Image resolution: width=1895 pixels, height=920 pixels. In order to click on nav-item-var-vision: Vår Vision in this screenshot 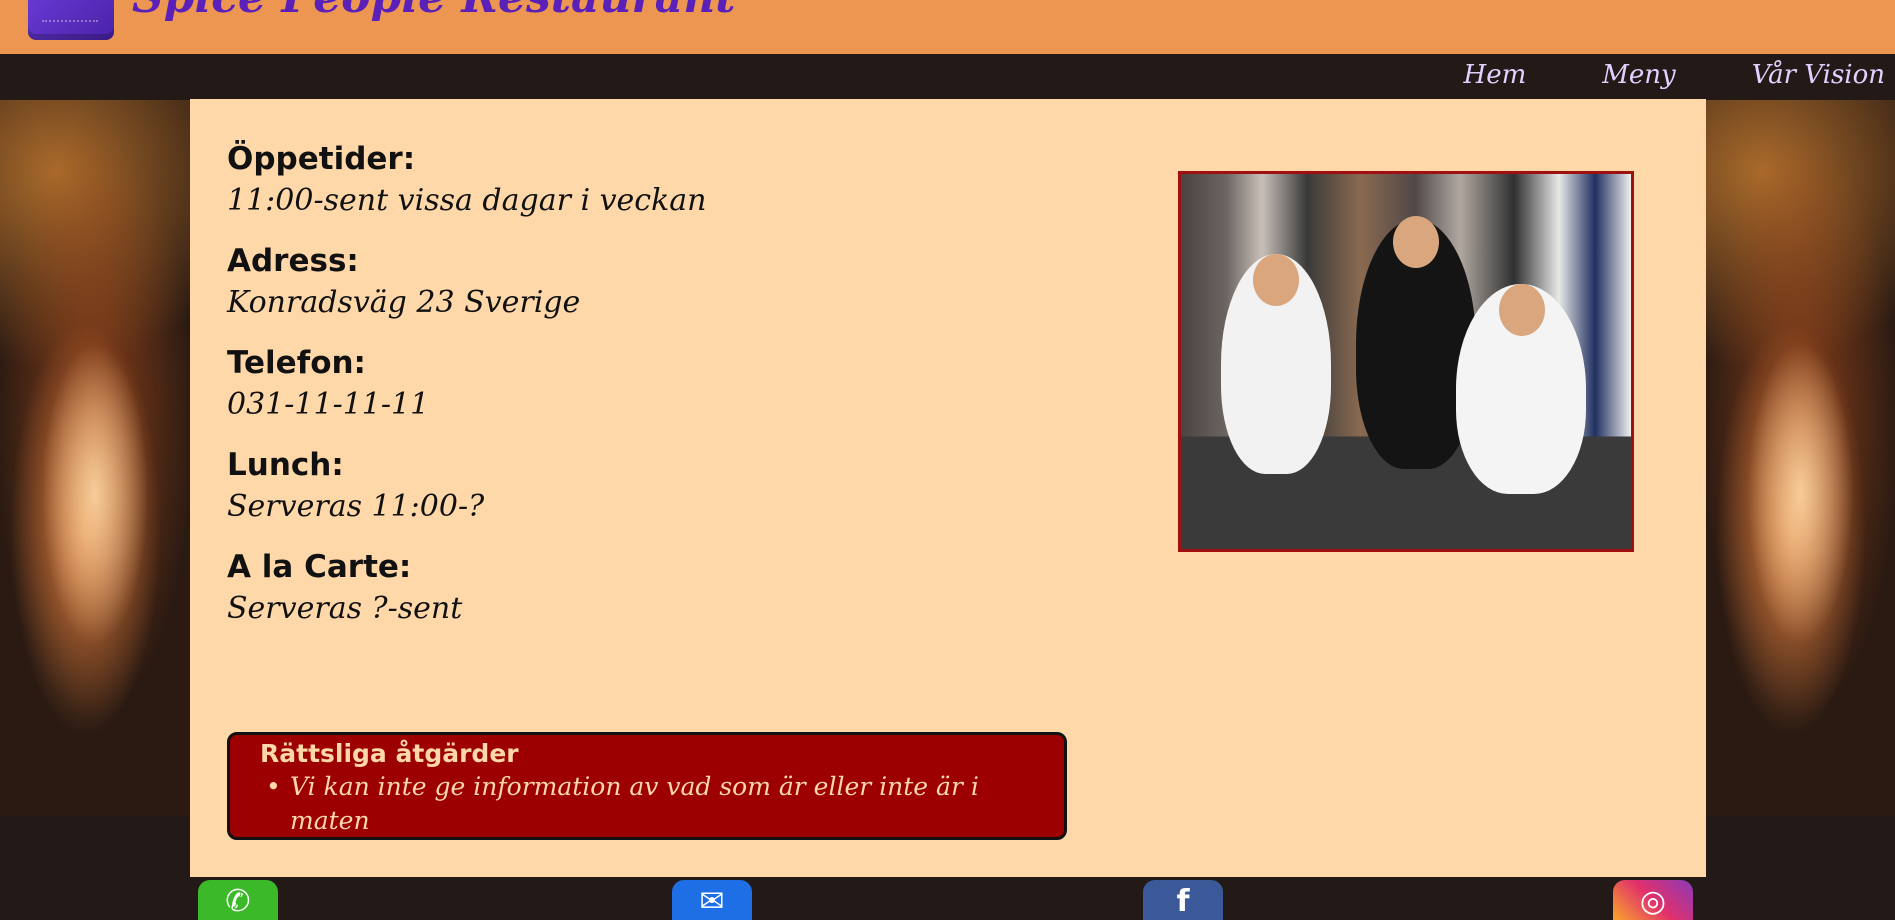, I will do `click(1818, 75)`.